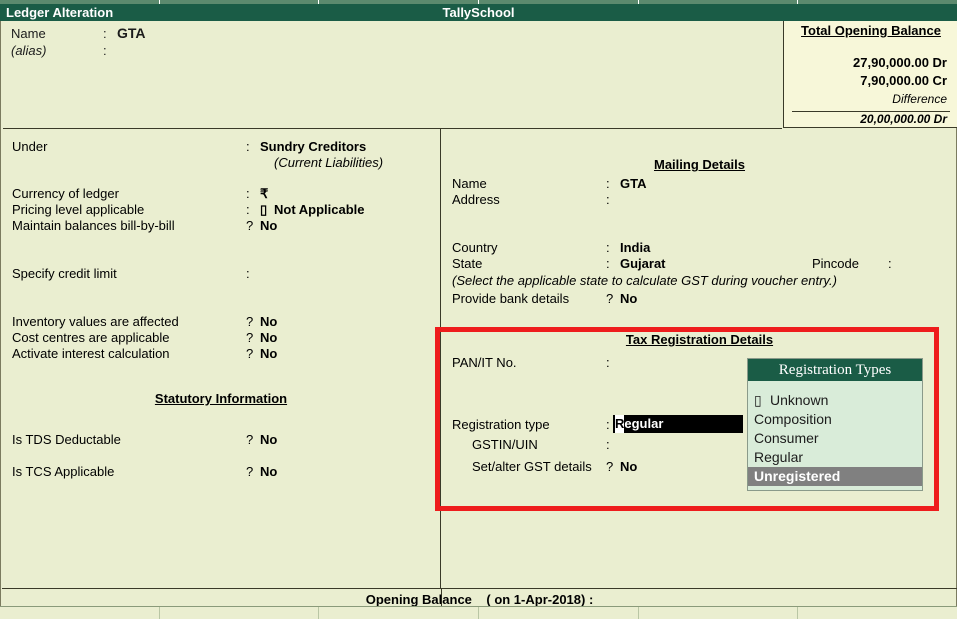  Describe the element at coordinates (91, 337) in the screenshot. I see `cost-centres-label: Cost centres are applicable` at that location.